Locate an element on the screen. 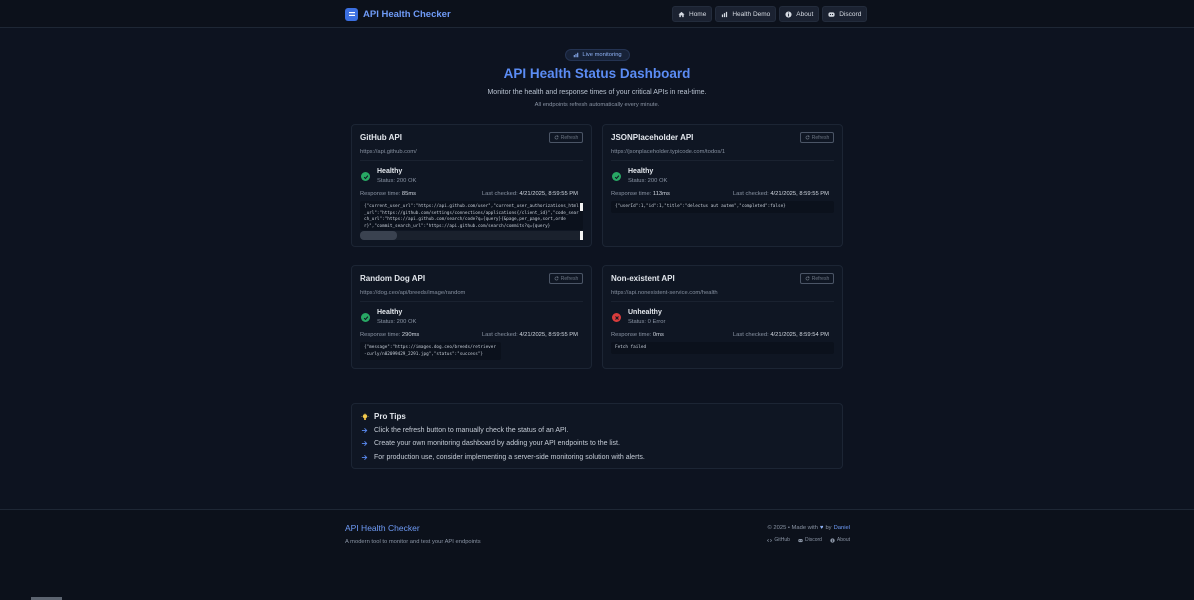  home-icon is located at coordinates (681, 14).